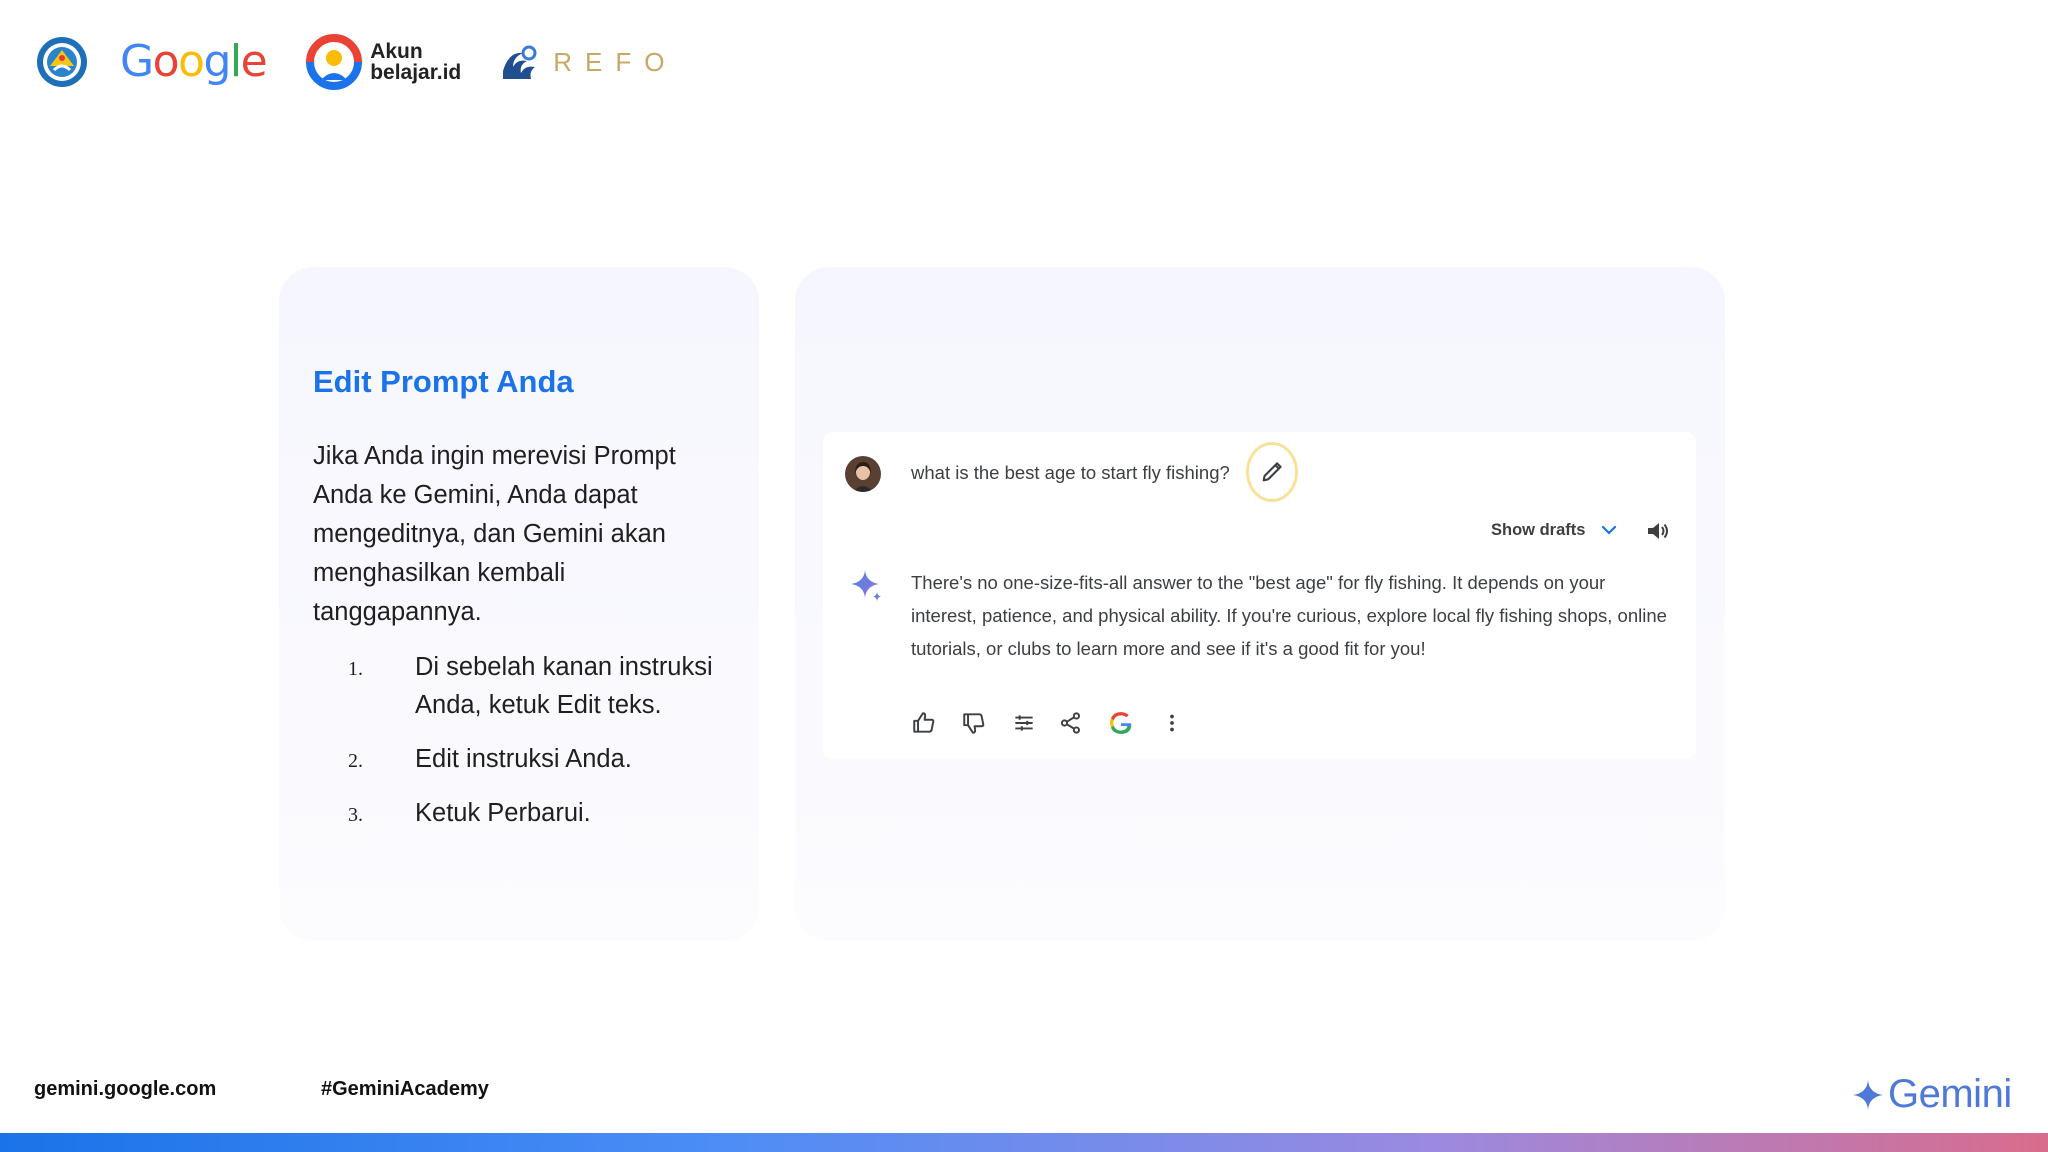 The image size is (2048, 1152). What do you see at coordinates (615, 61) in the screenshot?
I see `refo-logo-text: REFO` at bounding box center [615, 61].